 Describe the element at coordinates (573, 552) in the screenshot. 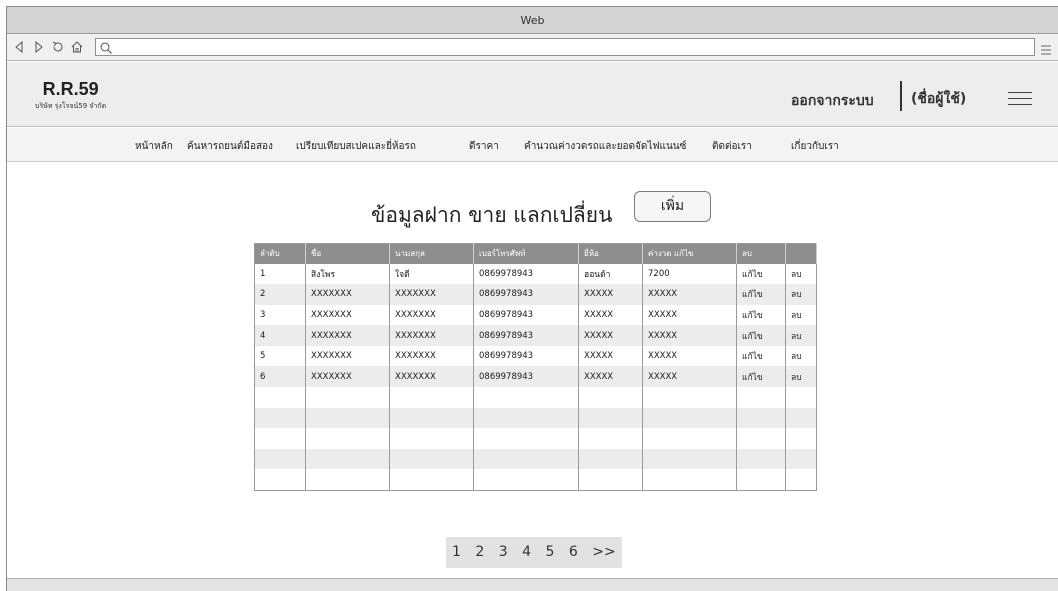

I see `page-link-6: 6` at that location.